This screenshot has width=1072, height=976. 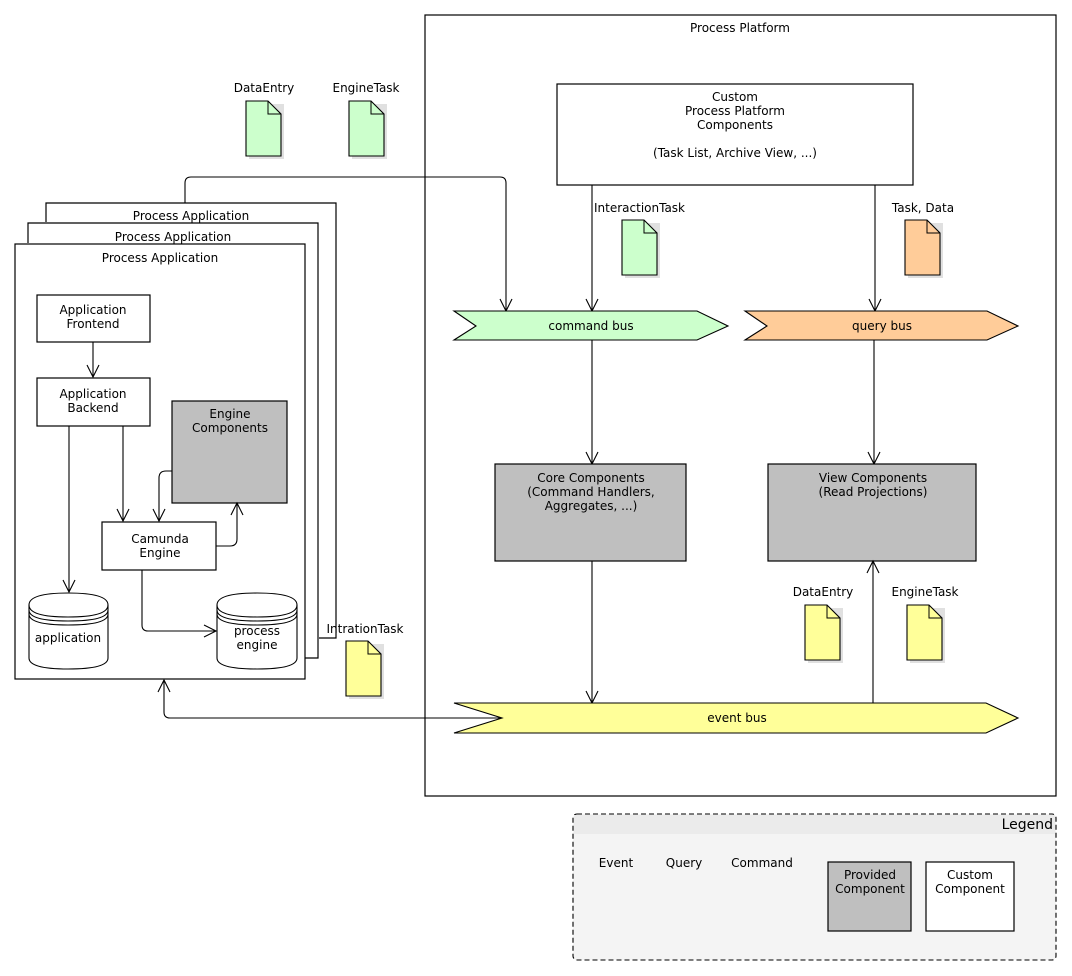 What do you see at coordinates (367, 129) in the screenshot?
I see `doc-icon-engine-task-top` at bounding box center [367, 129].